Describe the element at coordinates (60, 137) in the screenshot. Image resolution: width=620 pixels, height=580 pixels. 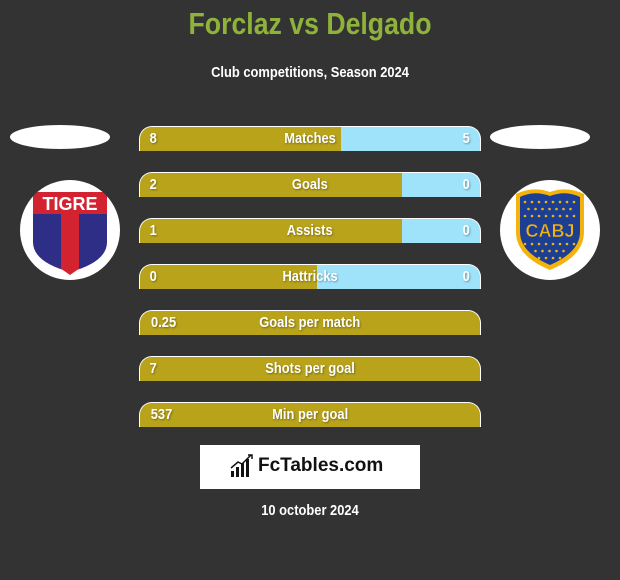
I see `left-player-placeholder` at that location.